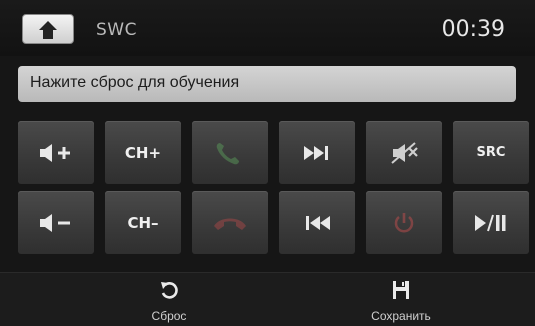 The width and height of the screenshot is (535, 326). What do you see at coordinates (169, 299) in the screenshot?
I see `reset-button: Сброс` at bounding box center [169, 299].